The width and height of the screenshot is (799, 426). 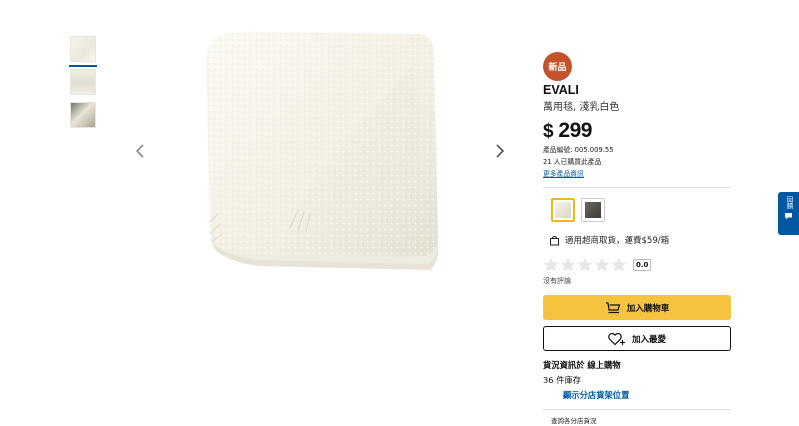 What do you see at coordinates (563, 210) in the screenshot?
I see `variant-swatch-cream` at bounding box center [563, 210].